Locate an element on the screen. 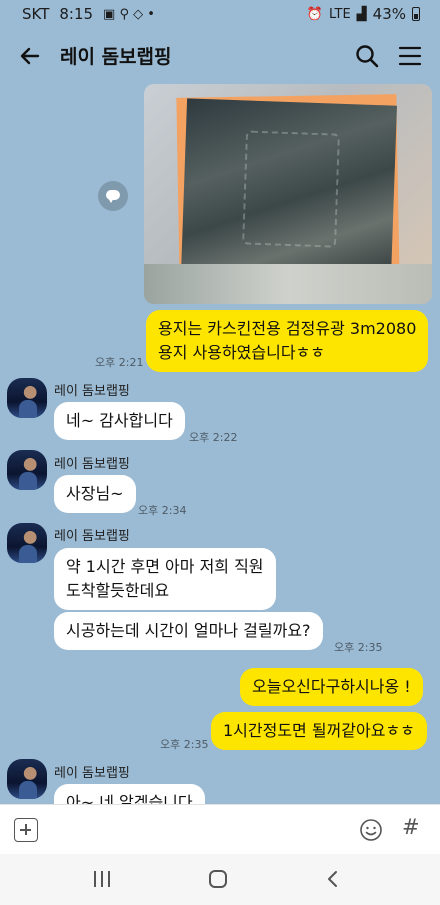 This screenshot has height=905, width=440. message-text: 사장님~ is located at coordinates (95, 493).